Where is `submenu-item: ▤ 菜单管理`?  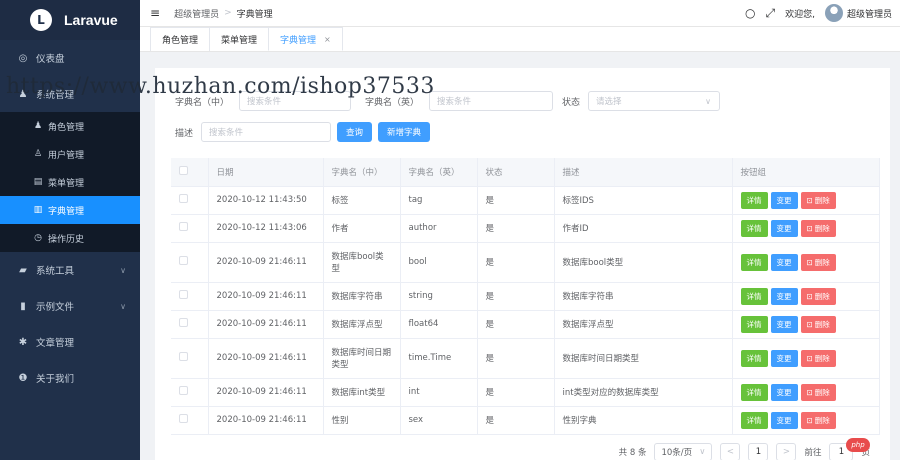
submenu-item: ▤ 菜单管理 is located at coordinates (70, 182).